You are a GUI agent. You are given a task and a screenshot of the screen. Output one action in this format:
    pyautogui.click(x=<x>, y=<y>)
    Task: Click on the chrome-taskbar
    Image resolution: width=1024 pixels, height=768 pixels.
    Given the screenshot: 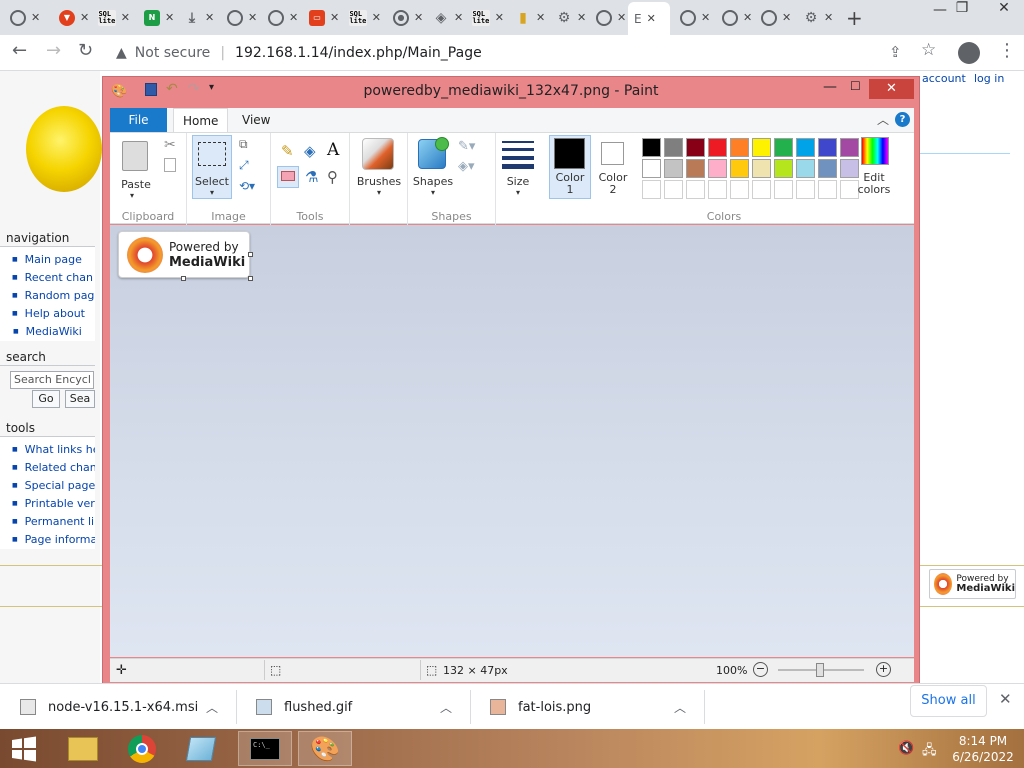 What is the action you would take?
    pyautogui.click(x=142, y=748)
    